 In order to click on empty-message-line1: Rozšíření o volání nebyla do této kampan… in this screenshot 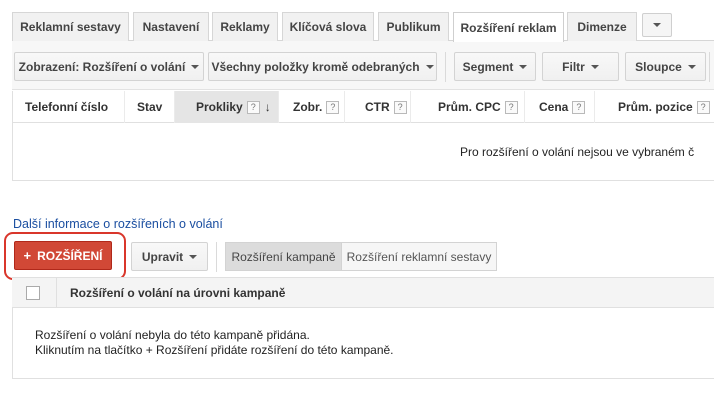, I will do `click(172, 335)`.